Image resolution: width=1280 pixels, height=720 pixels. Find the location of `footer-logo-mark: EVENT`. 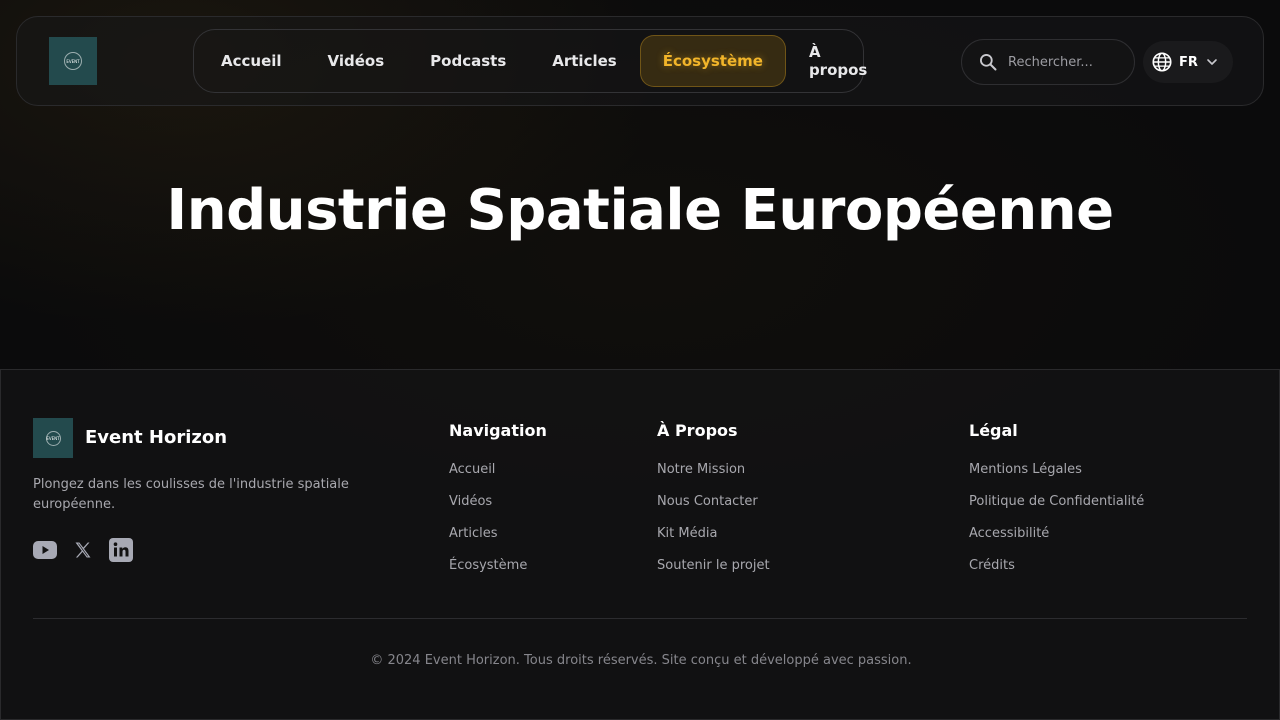

footer-logo-mark: EVENT is located at coordinates (53, 438).